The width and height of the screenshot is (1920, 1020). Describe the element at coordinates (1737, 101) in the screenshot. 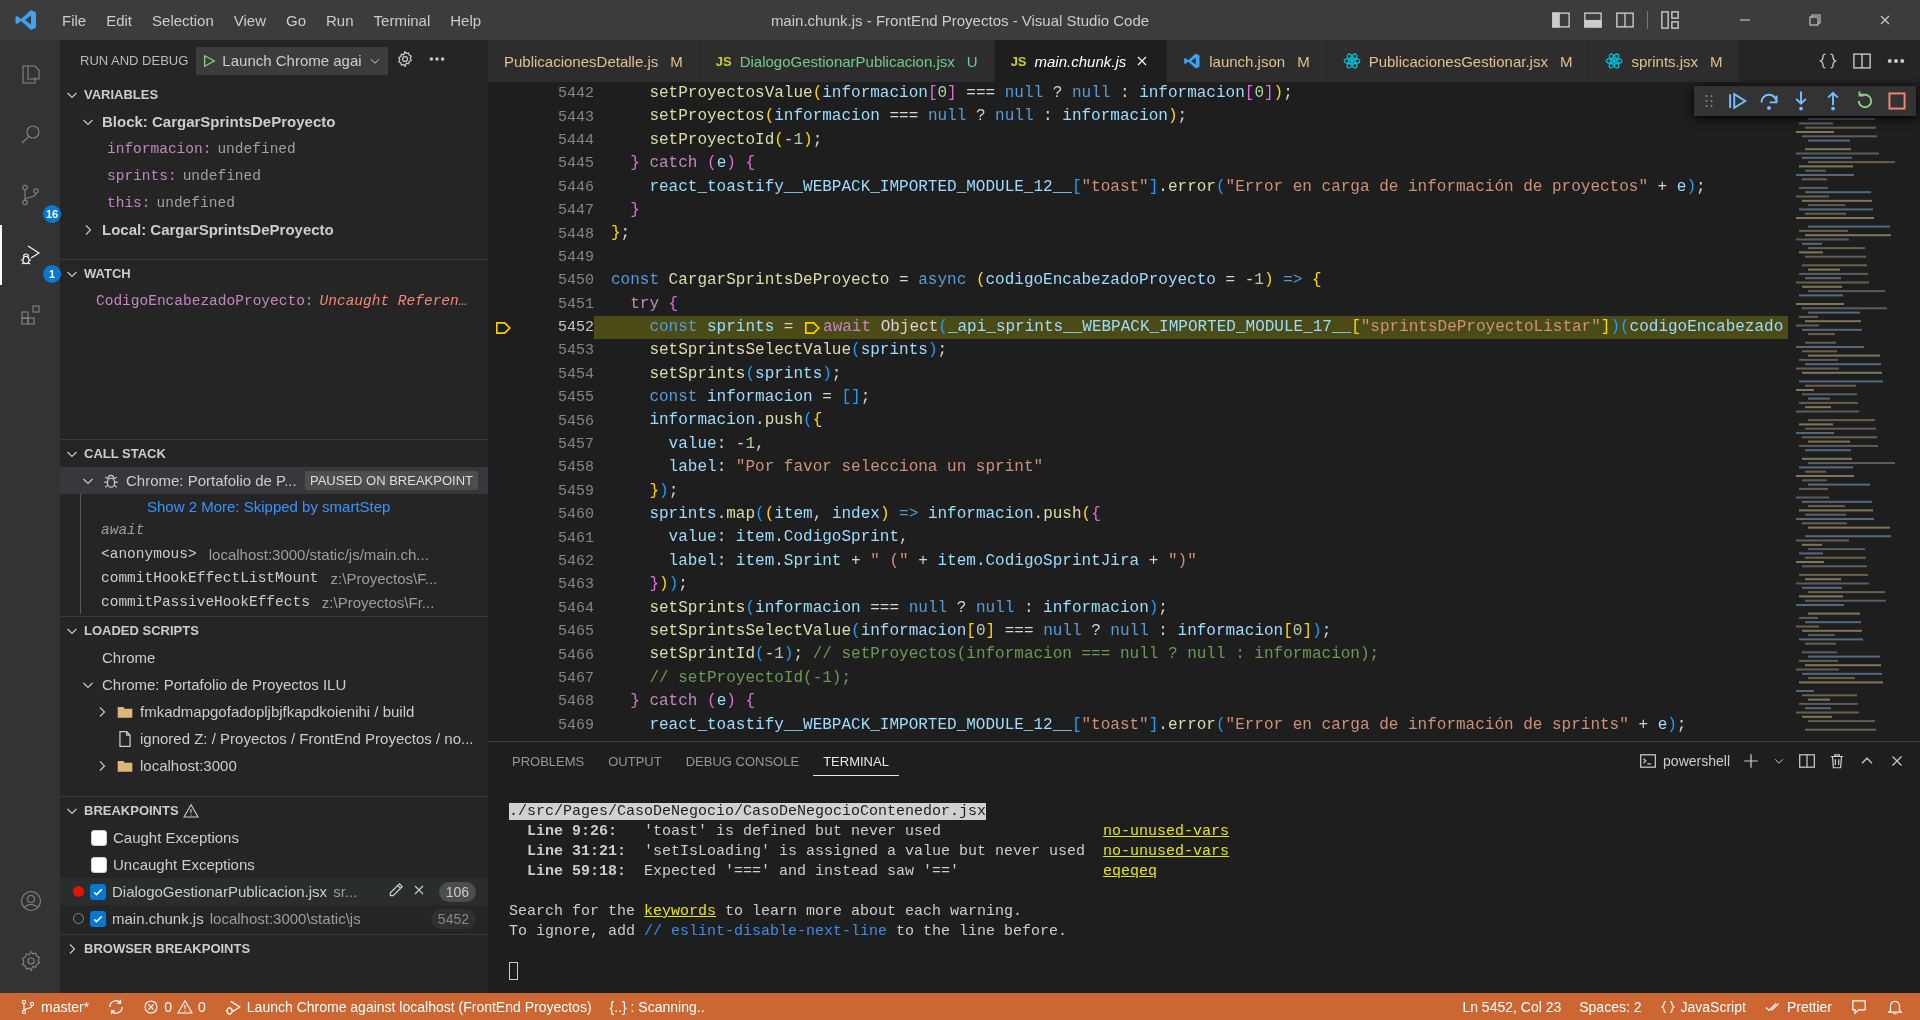

I see `continue-icon` at that location.